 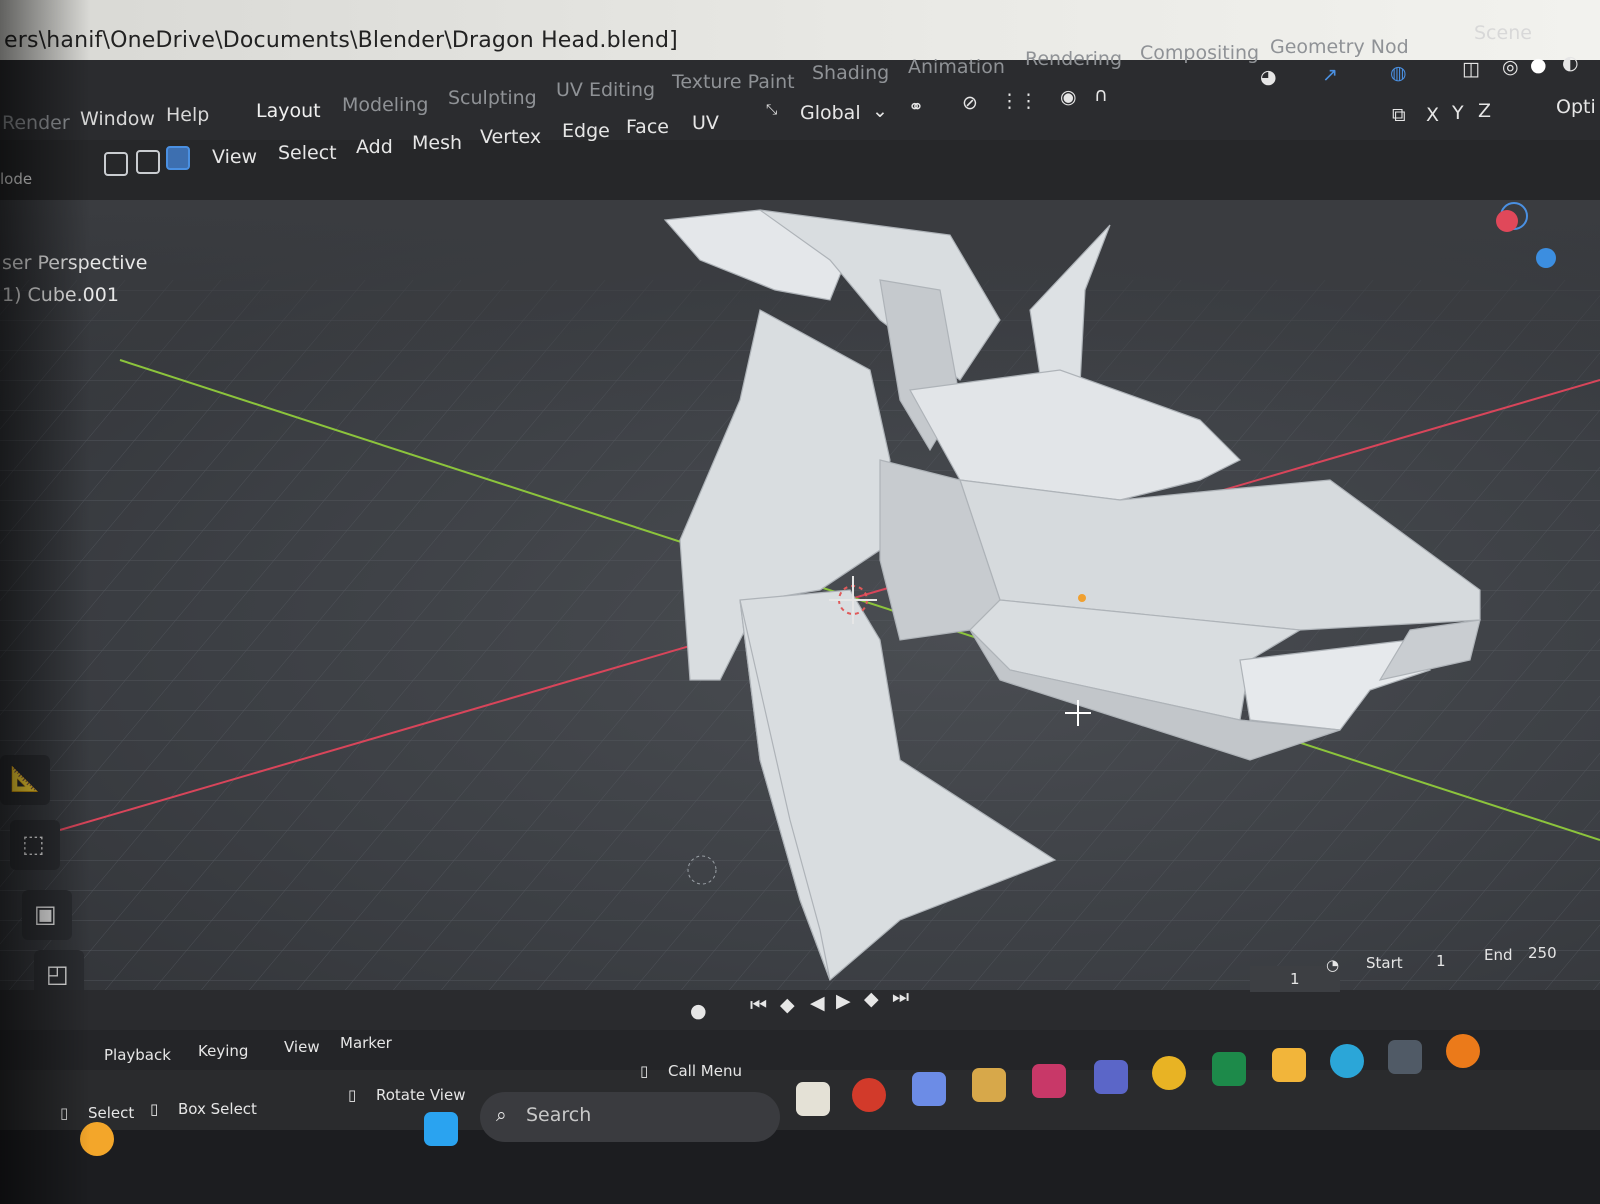 I want to click on play-reverse-icon: ◀, so click(x=817, y=1003).